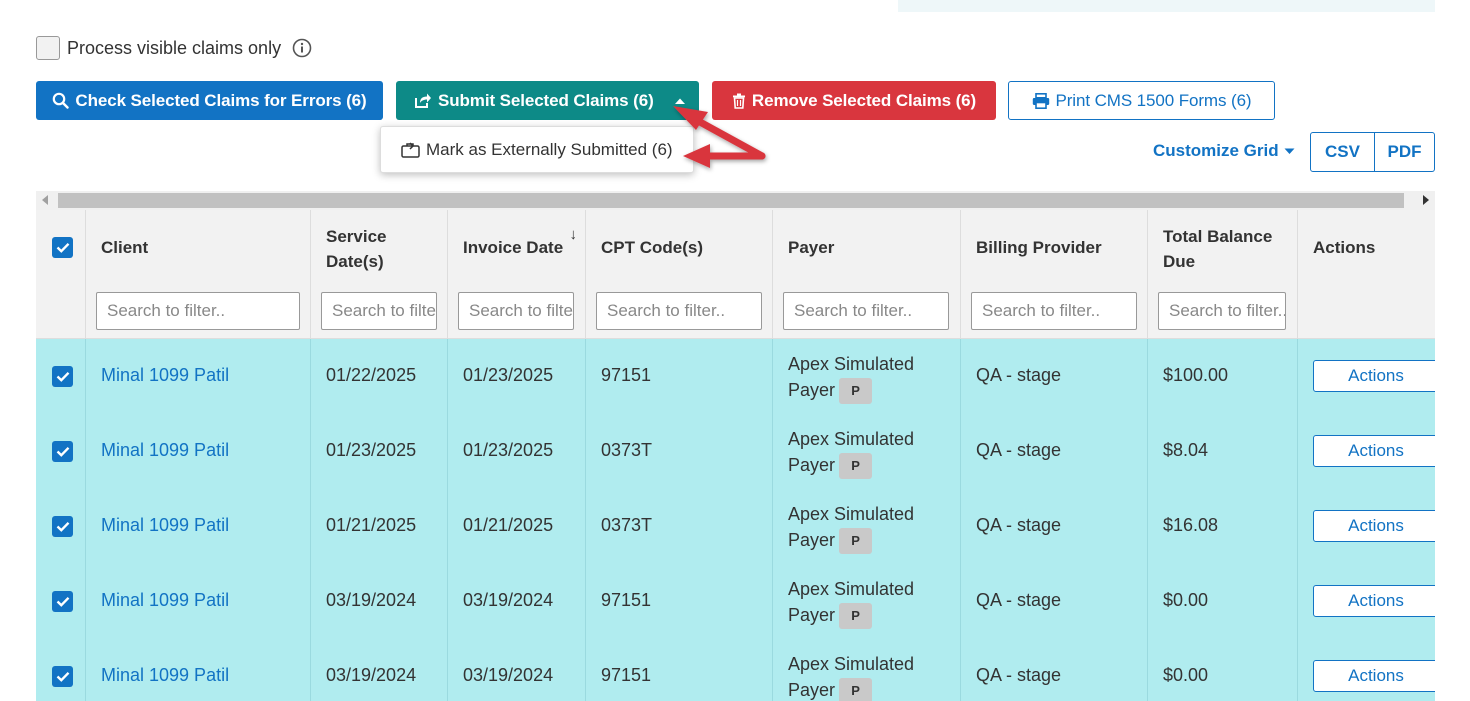  I want to click on billing-provider-filter-input, so click(1054, 311).